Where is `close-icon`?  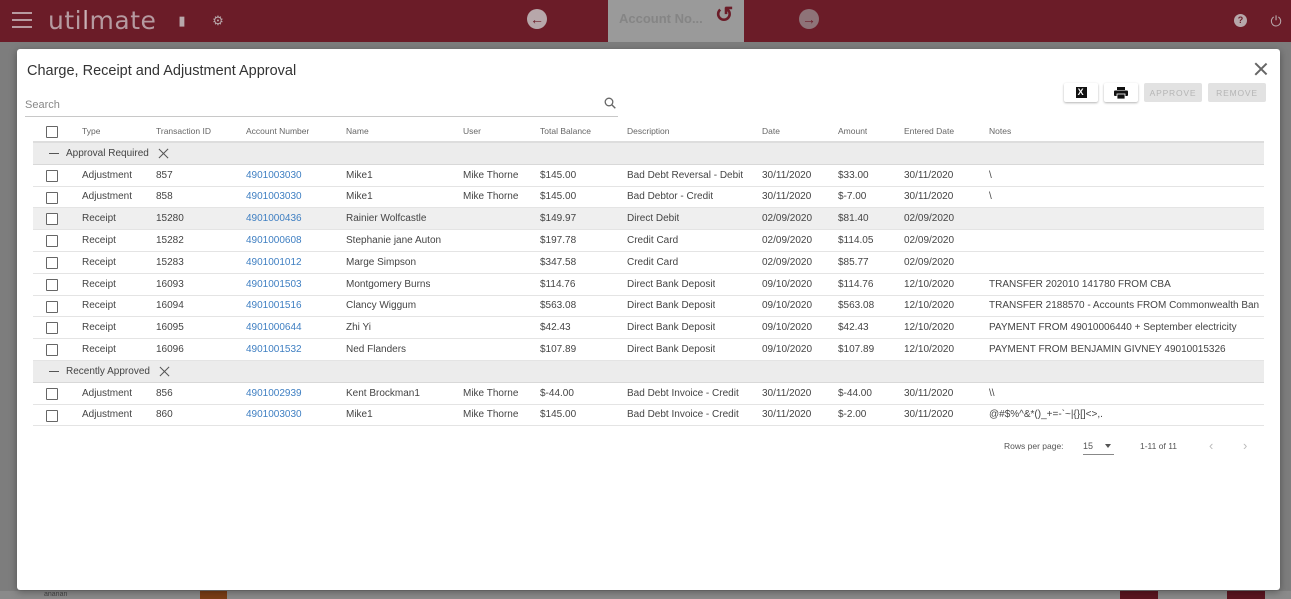
close-icon is located at coordinates (1261, 69).